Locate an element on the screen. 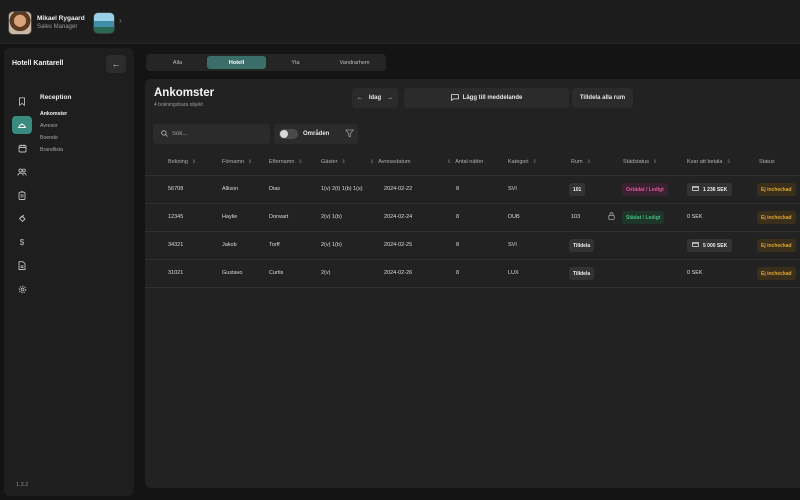 The height and width of the screenshot is (500, 800). first-name: Haylie is located at coordinates (230, 217).